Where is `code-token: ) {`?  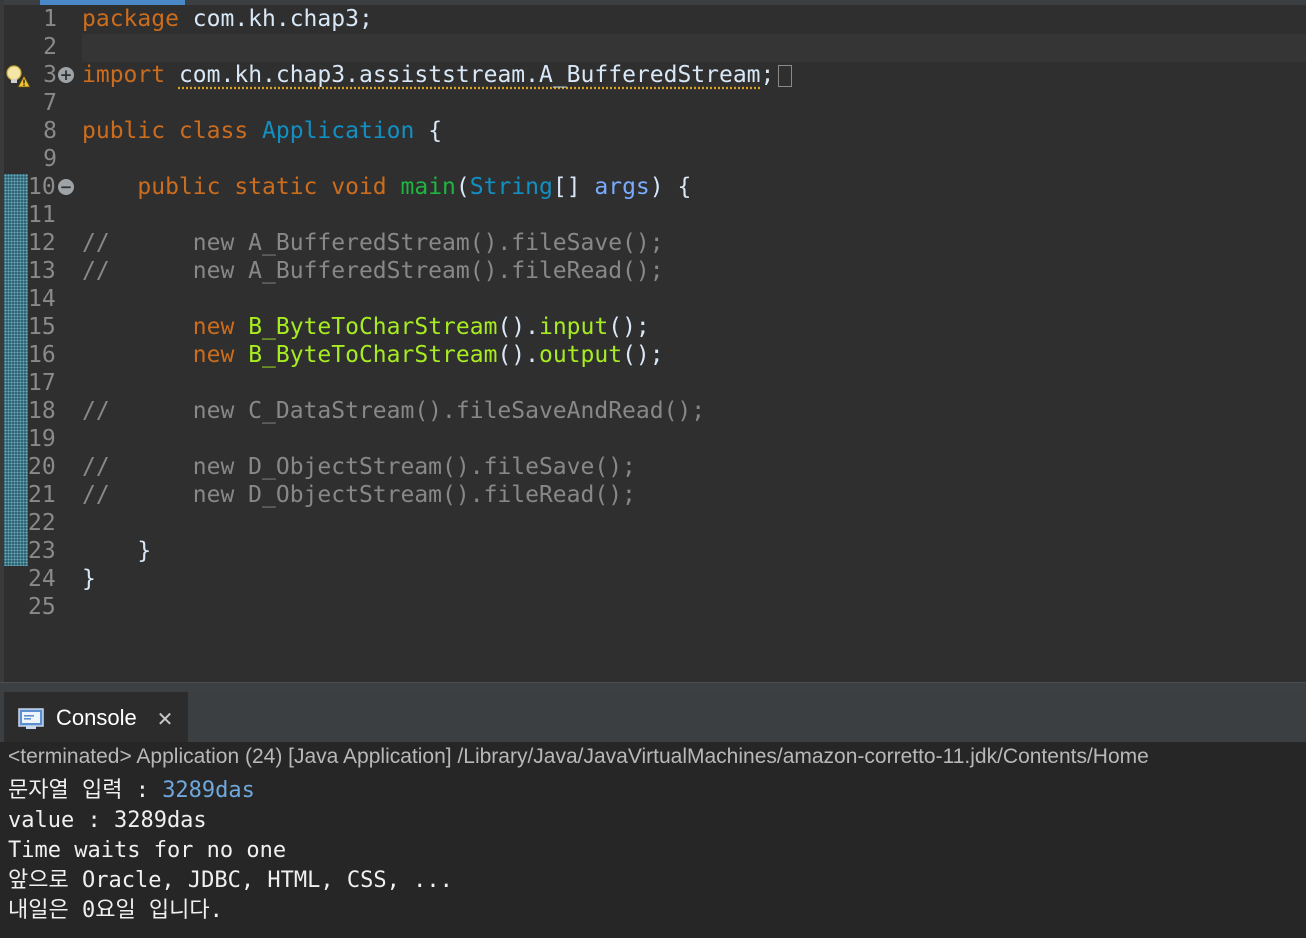 code-token: ) { is located at coordinates (670, 187).